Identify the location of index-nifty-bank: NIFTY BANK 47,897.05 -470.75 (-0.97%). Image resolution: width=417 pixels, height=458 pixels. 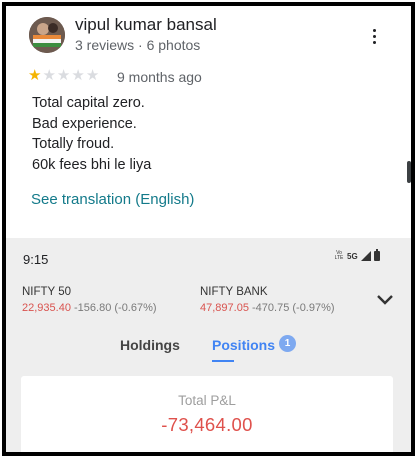
(267, 300).